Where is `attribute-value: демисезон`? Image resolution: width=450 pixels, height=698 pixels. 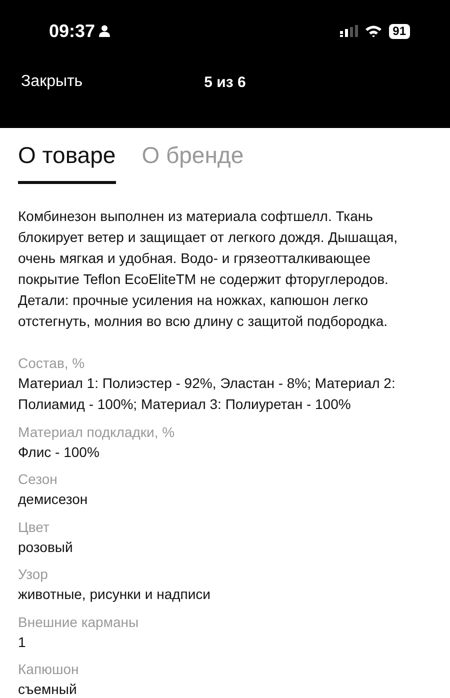
attribute-value: демисезон is located at coordinates (53, 499).